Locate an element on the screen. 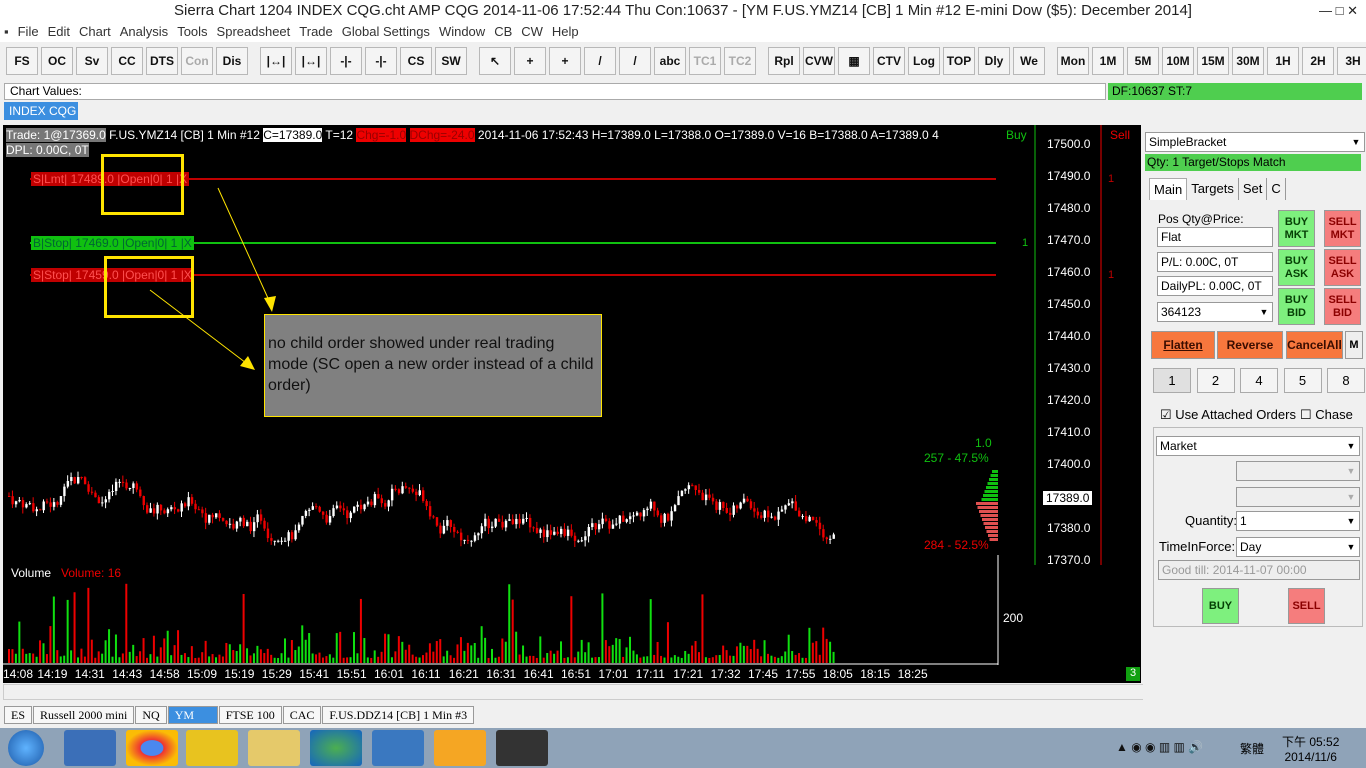 The width and height of the screenshot is (1366, 768). taskbar-app-camera is located at coordinates (522, 748).